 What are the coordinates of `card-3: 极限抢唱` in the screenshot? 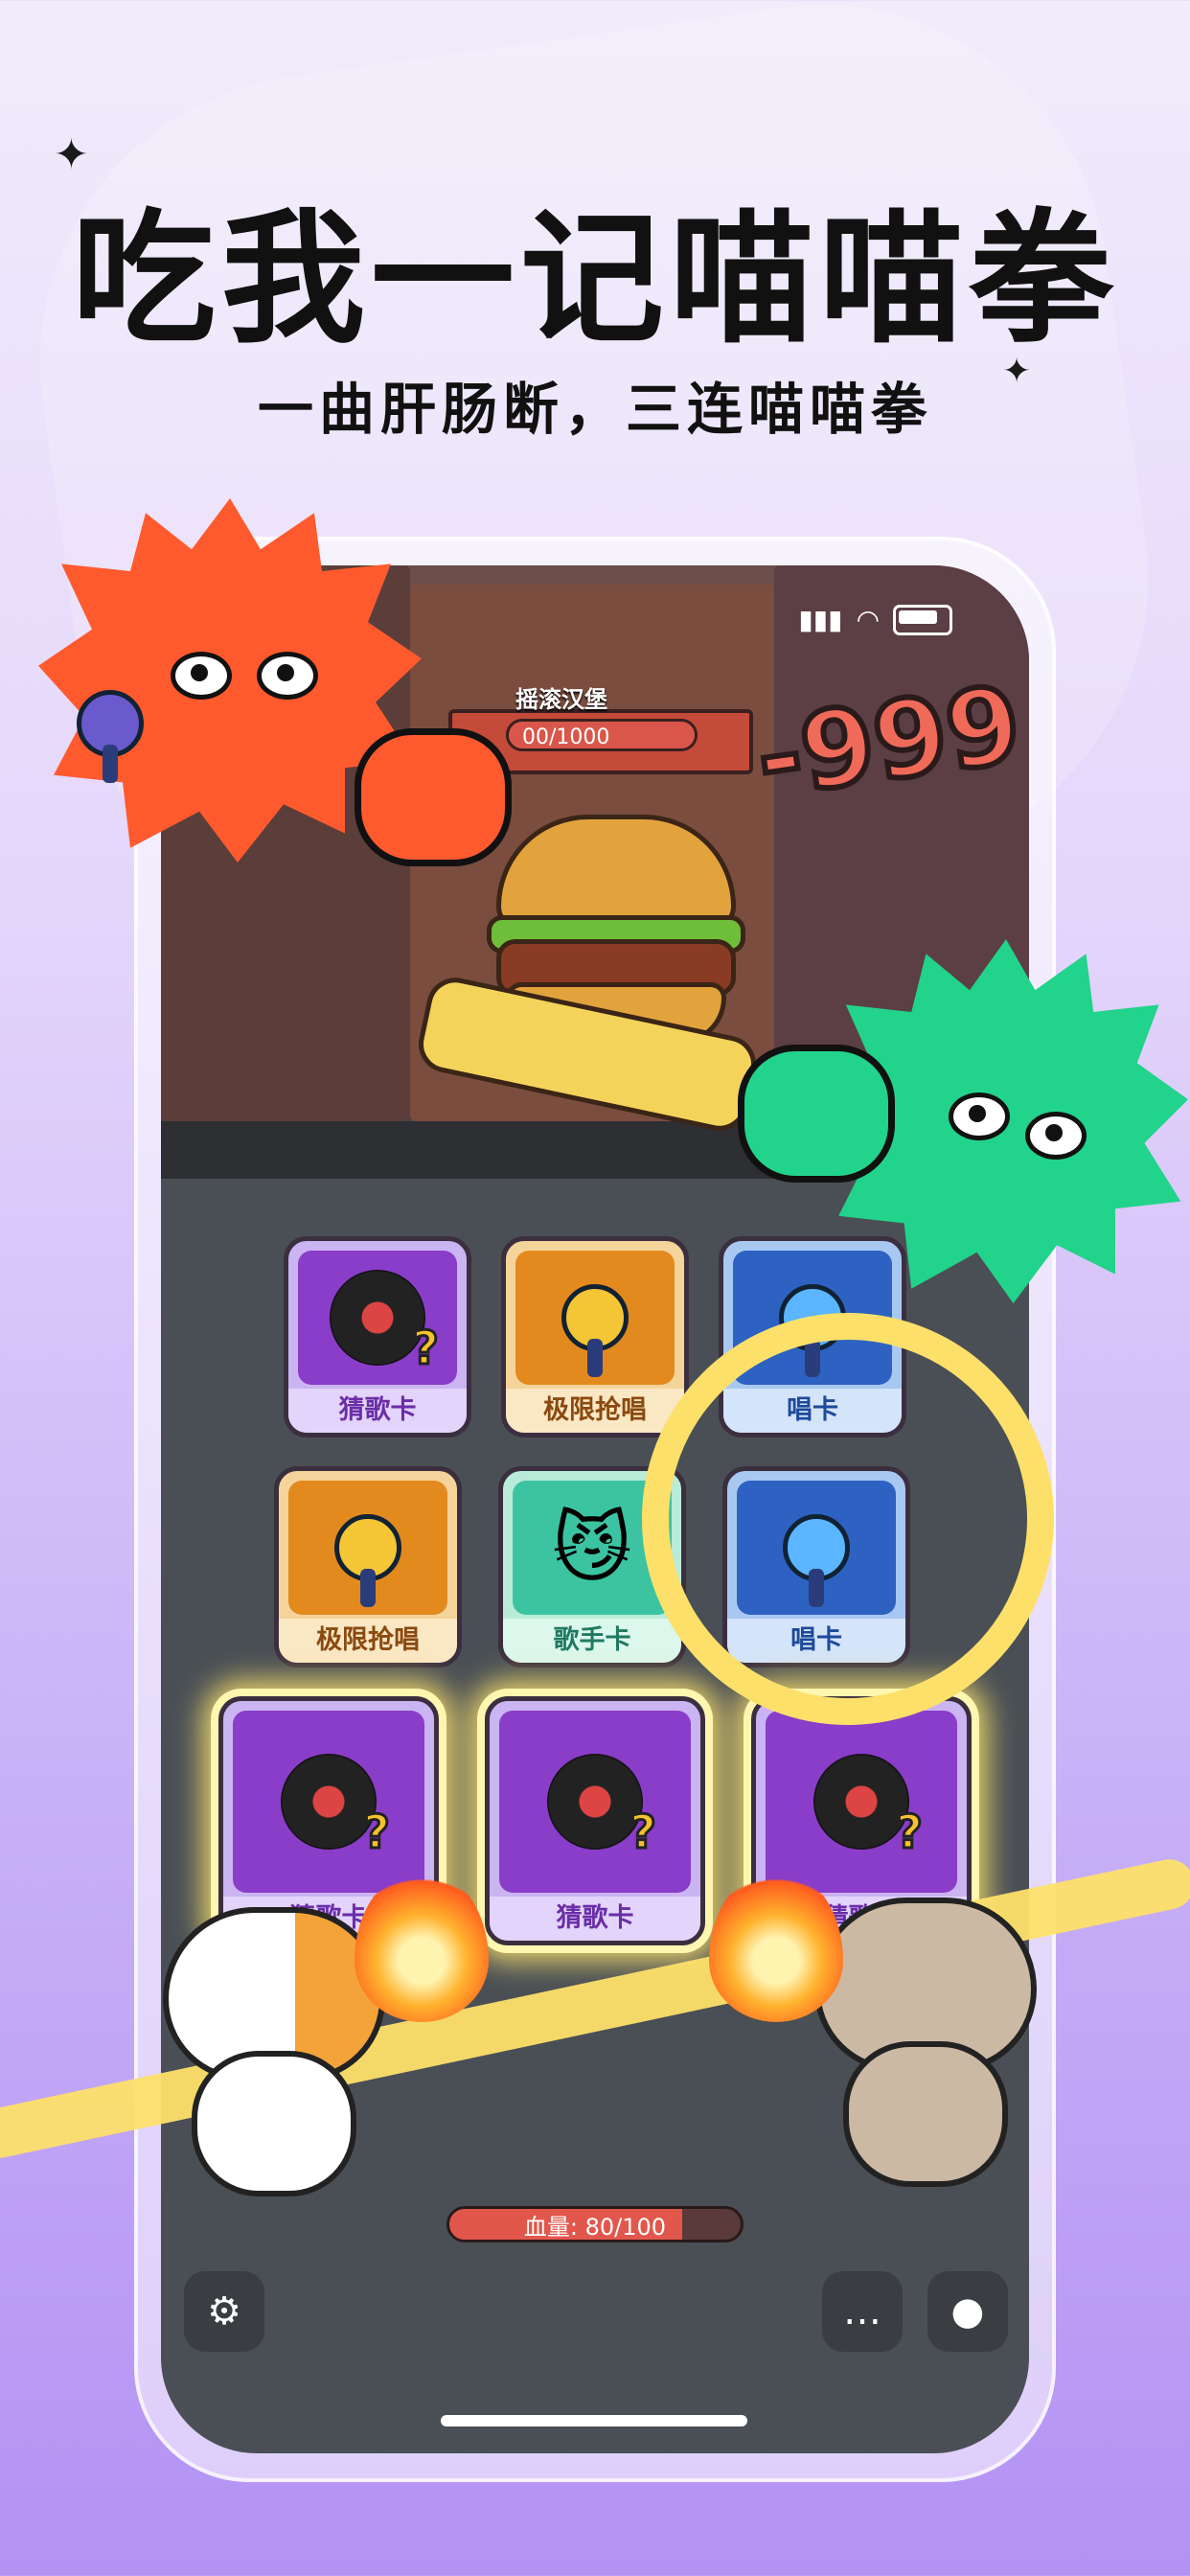 It's located at (368, 1567).